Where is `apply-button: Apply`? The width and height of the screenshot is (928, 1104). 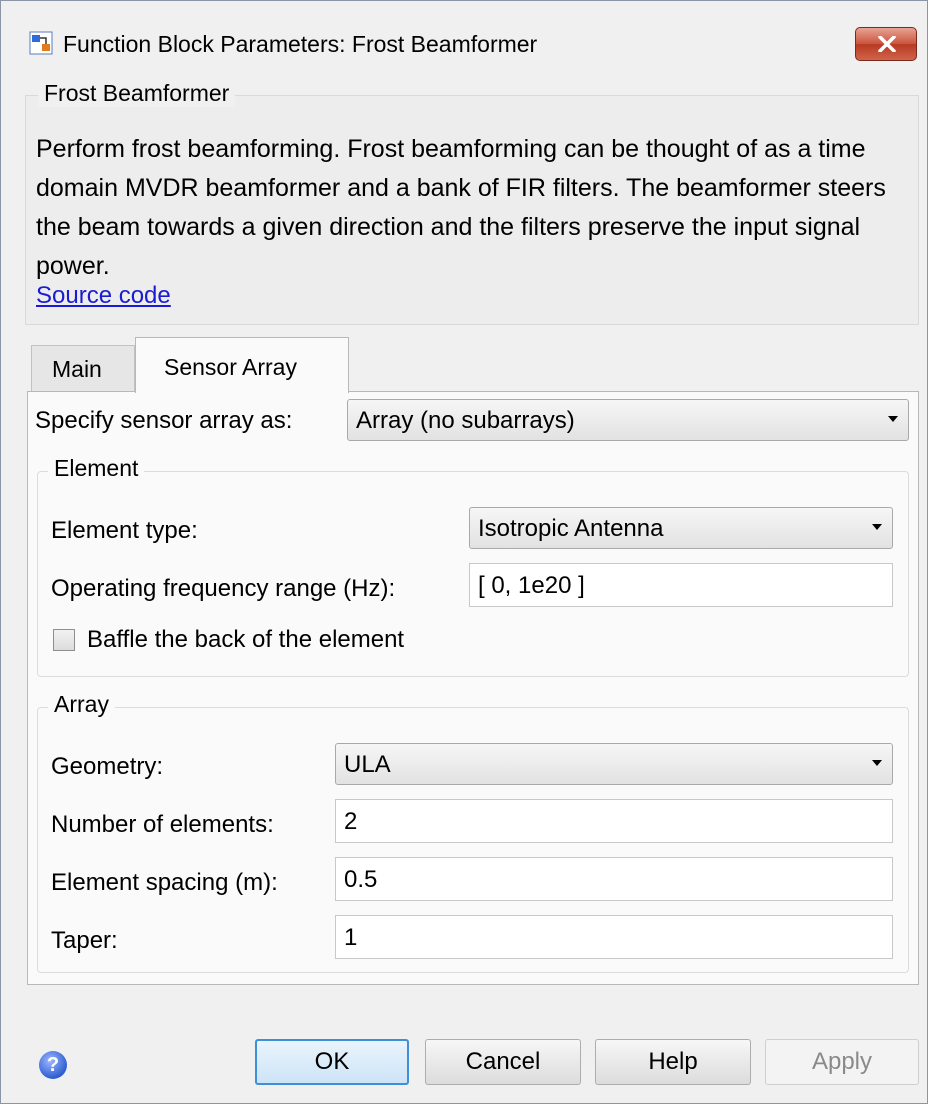
apply-button: Apply is located at coordinates (842, 1062).